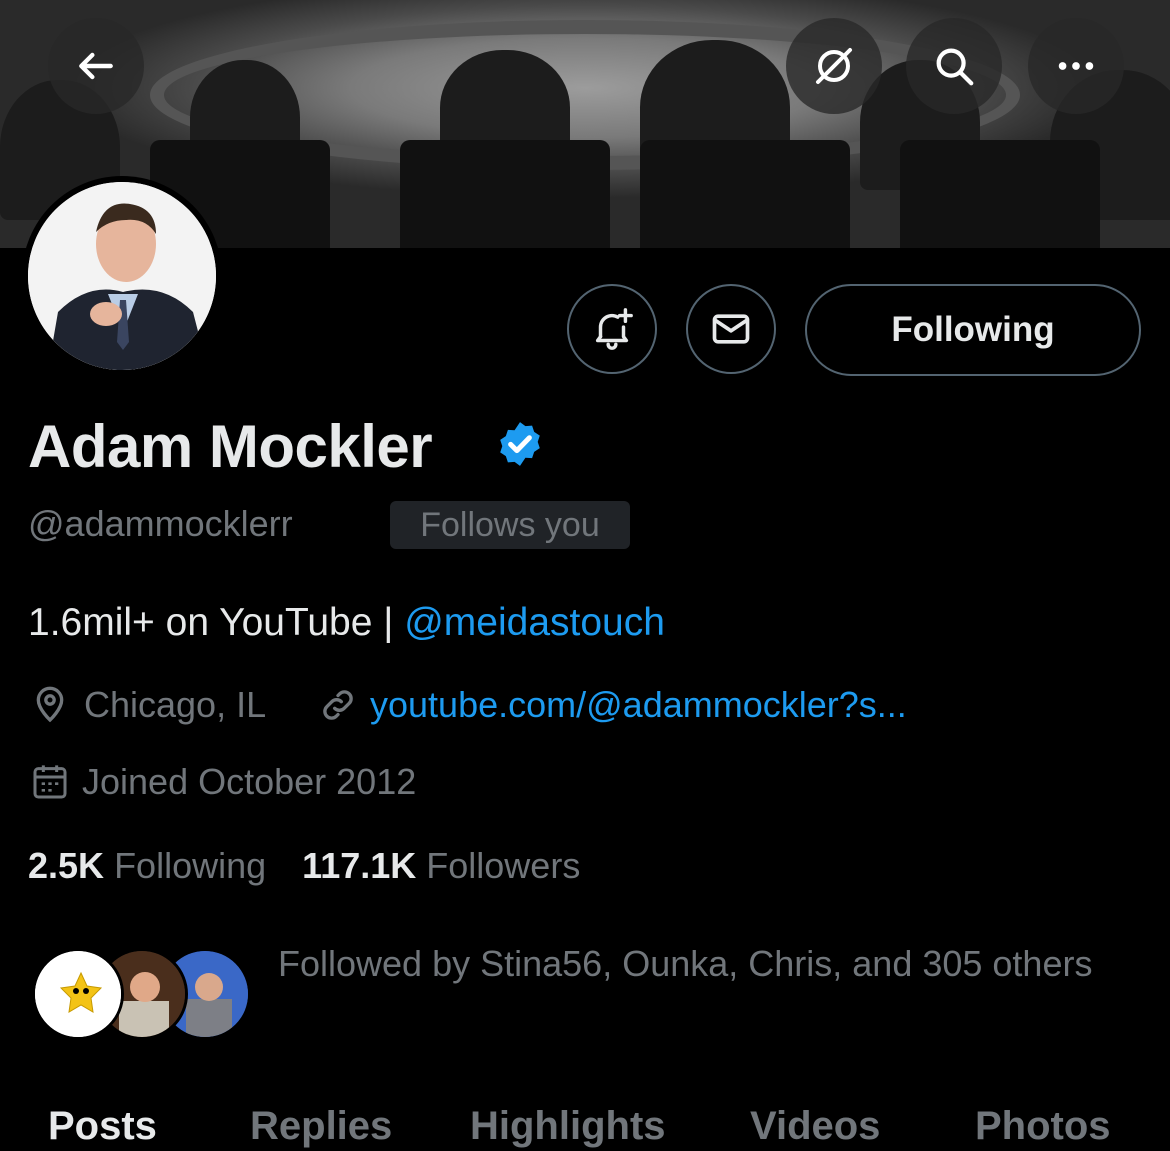  What do you see at coordinates (78, 994) in the screenshot?
I see `mutual-follower-avatar` at bounding box center [78, 994].